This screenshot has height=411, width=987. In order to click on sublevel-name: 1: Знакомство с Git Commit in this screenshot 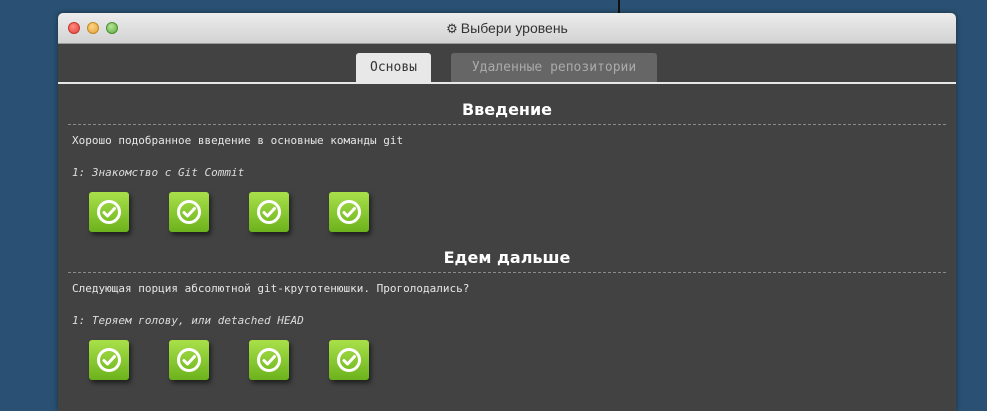, I will do `click(158, 172)`.